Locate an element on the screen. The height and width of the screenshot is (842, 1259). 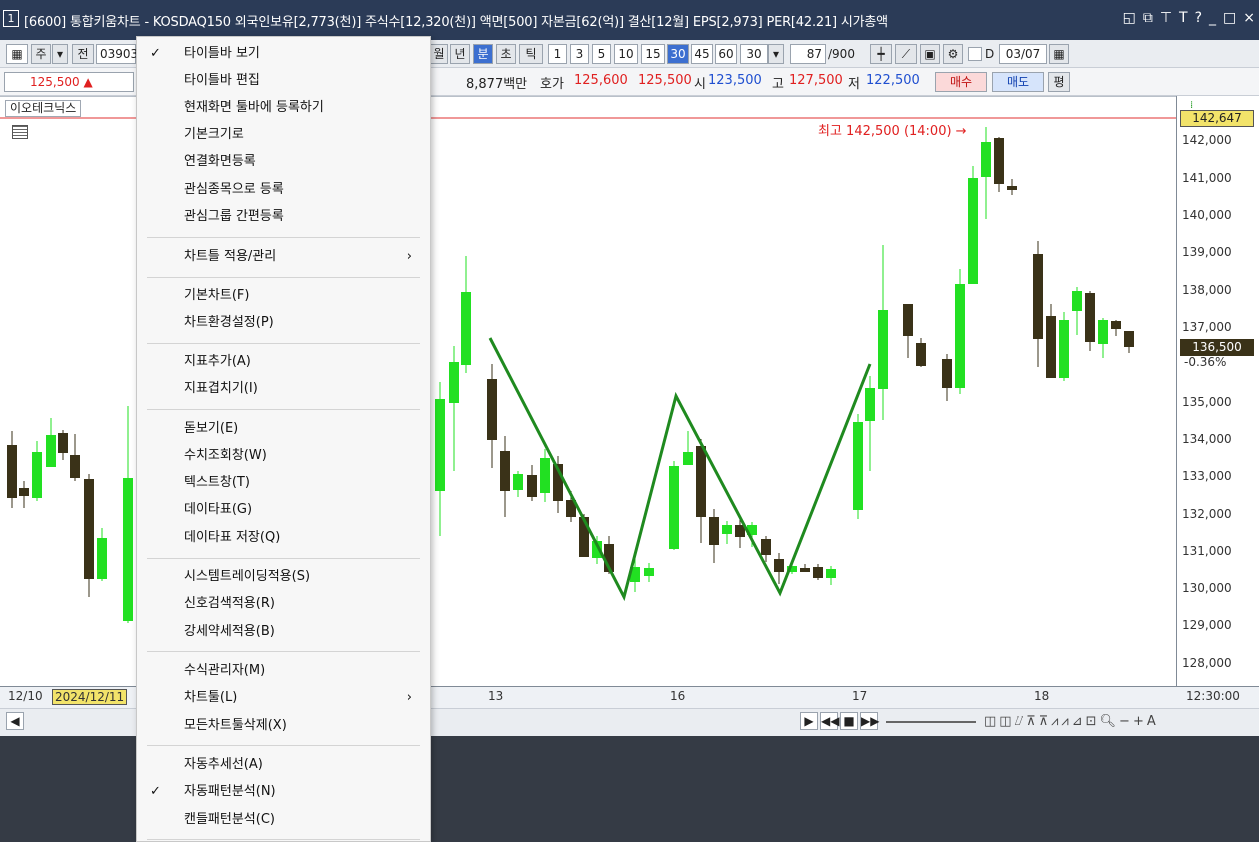
menu-item-text-window: 텍스트창(T) is located at coordinates (283, 483).